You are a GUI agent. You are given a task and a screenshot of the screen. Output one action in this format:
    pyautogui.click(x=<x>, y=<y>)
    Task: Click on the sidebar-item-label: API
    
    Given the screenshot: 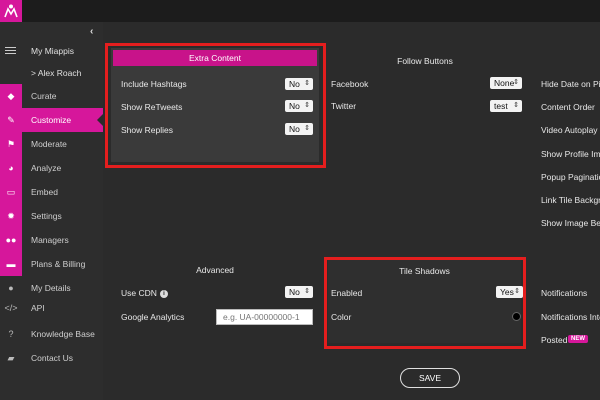 What is the action you would take?
    pyautogui.click(x=38, y=308)
    